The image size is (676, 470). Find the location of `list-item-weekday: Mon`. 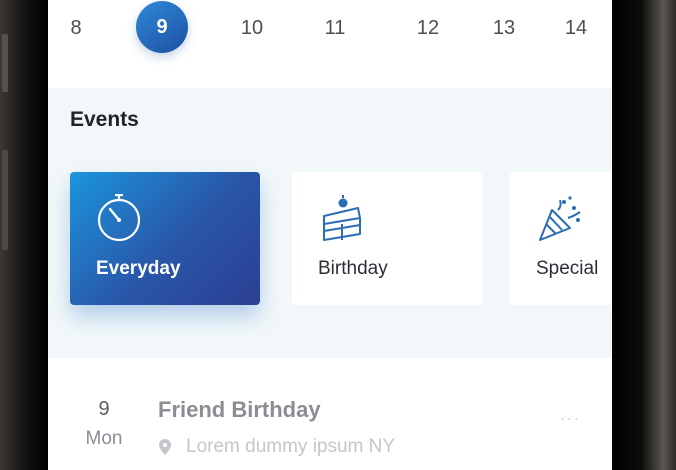

list-item-weekday: Mon is located at coordinates (104, 438).